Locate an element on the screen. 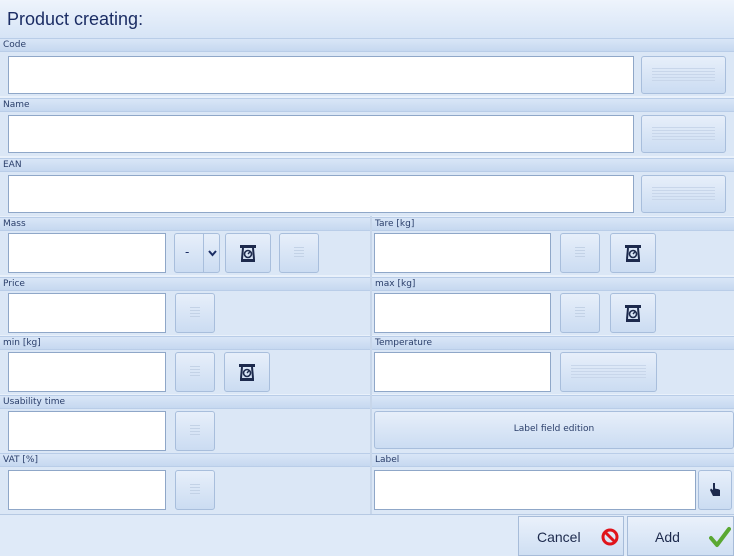  add-button: Add is located at coordinates (680, 536).